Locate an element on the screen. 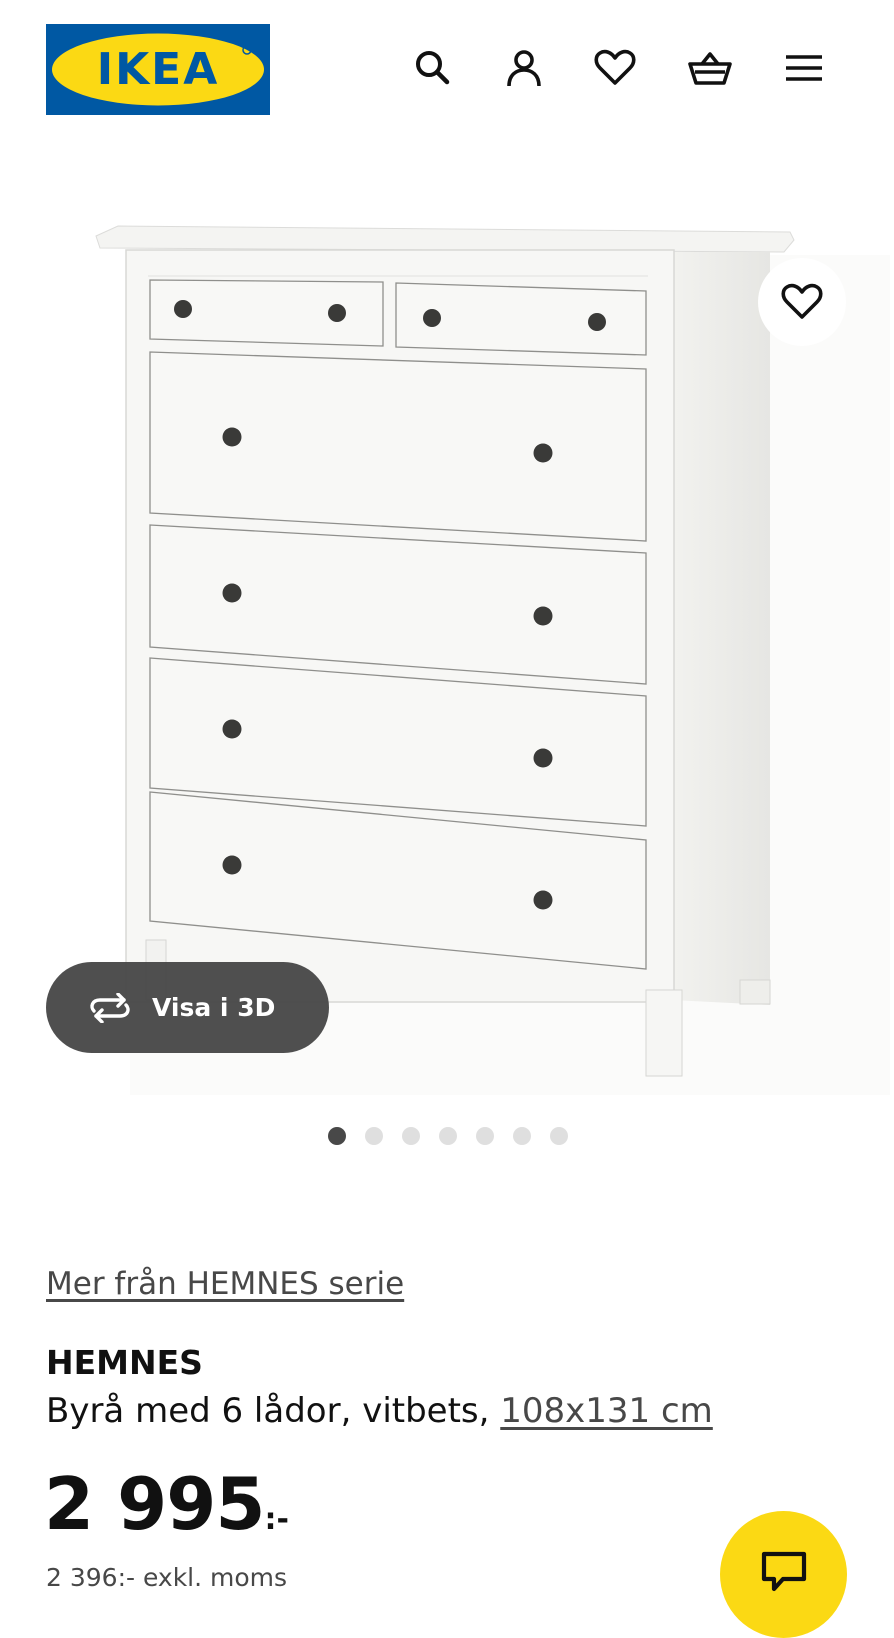  product-price: 2 995:- is located at coordinates (166, 1504).